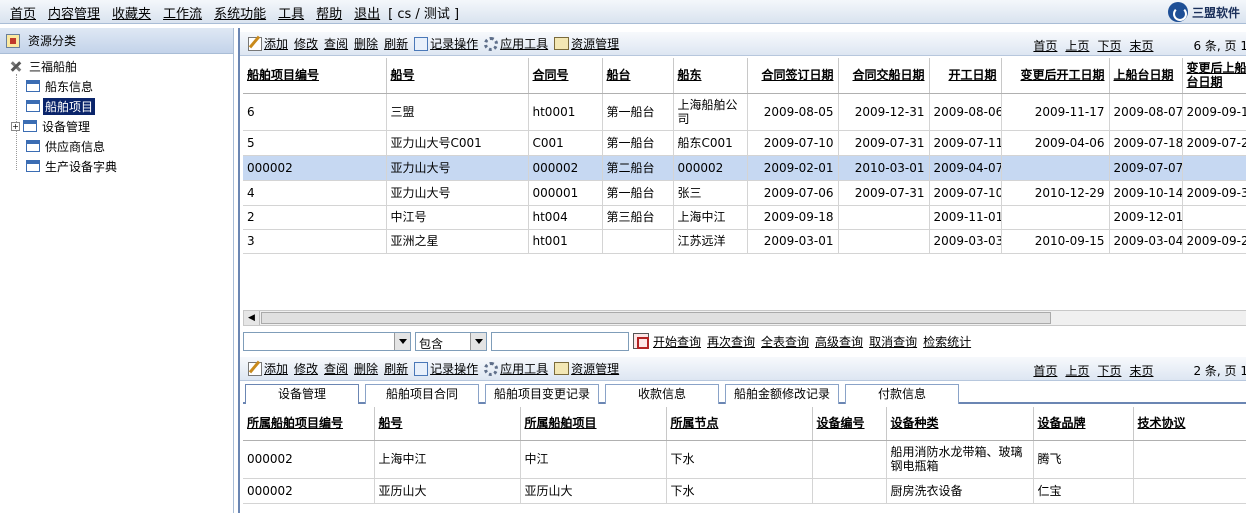  What do you see at coordinates (327, 341) in the screenshot?
I see `search-field-select` at bounding box center [327, 341].